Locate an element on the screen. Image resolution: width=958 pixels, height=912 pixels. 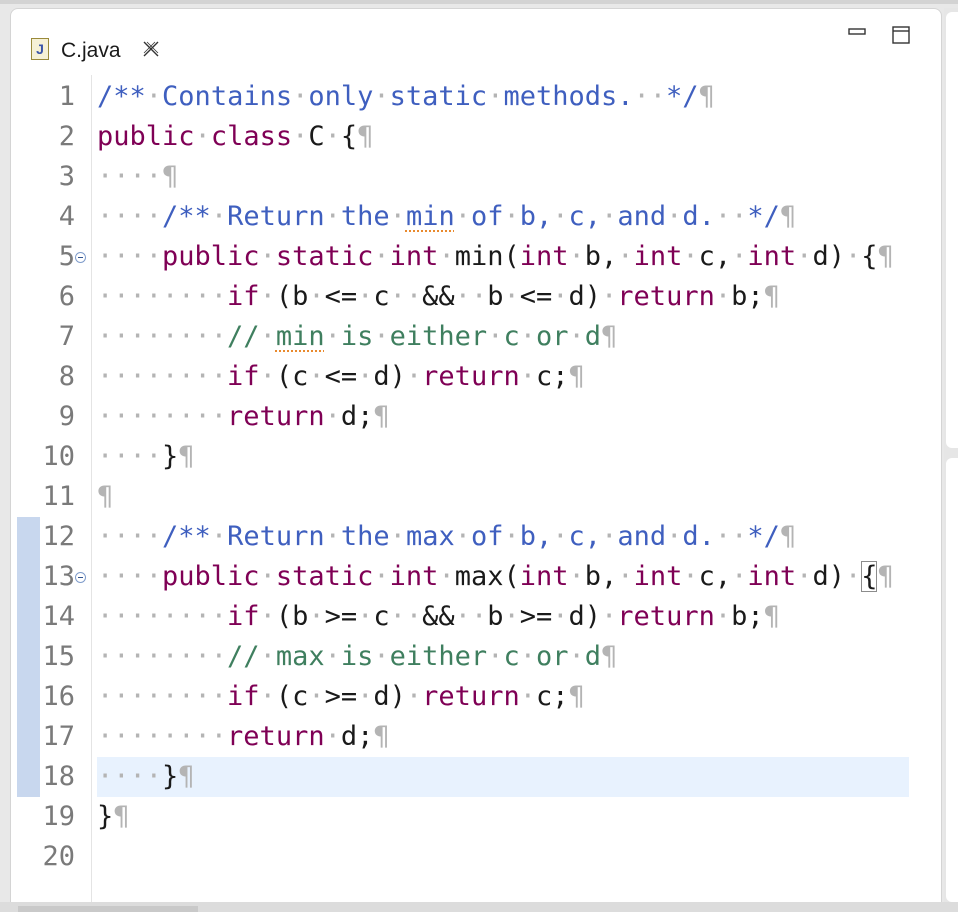
line-number: 4 is located at coordinates (66, 216).